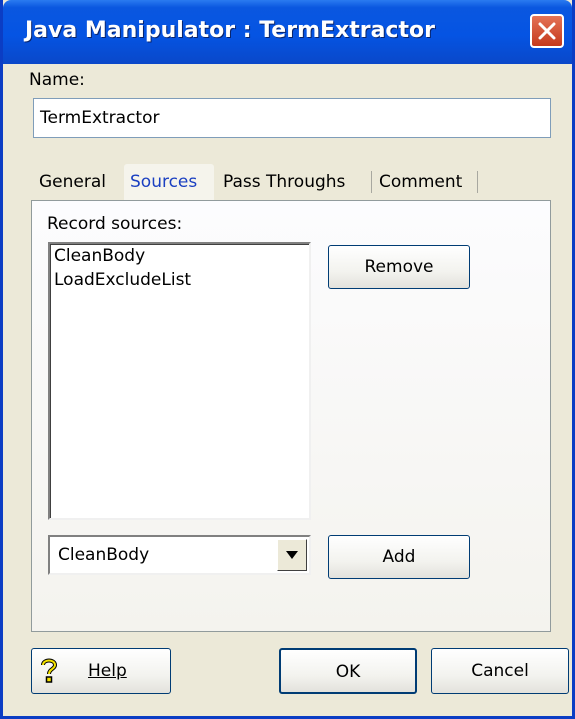 The image size is (575, 719). What do you see at coordinates (547, 31) in the screenshot?
I see `close-button` at bounding box center [547, 31].